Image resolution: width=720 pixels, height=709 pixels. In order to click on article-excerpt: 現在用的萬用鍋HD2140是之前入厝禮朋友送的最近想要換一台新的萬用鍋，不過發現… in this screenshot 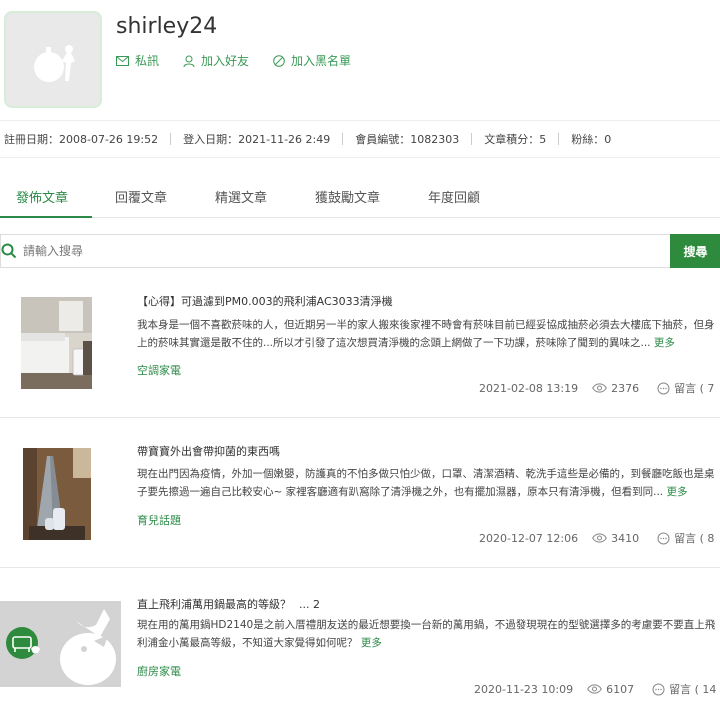, I will do `click(428, 634)`.